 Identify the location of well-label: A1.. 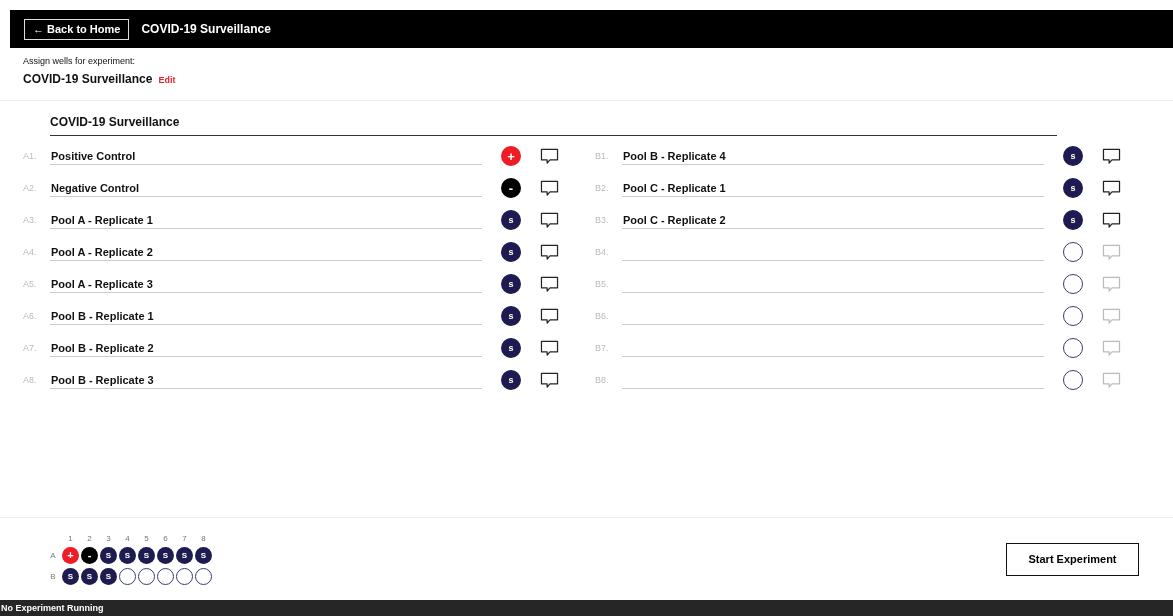
(30, 156).